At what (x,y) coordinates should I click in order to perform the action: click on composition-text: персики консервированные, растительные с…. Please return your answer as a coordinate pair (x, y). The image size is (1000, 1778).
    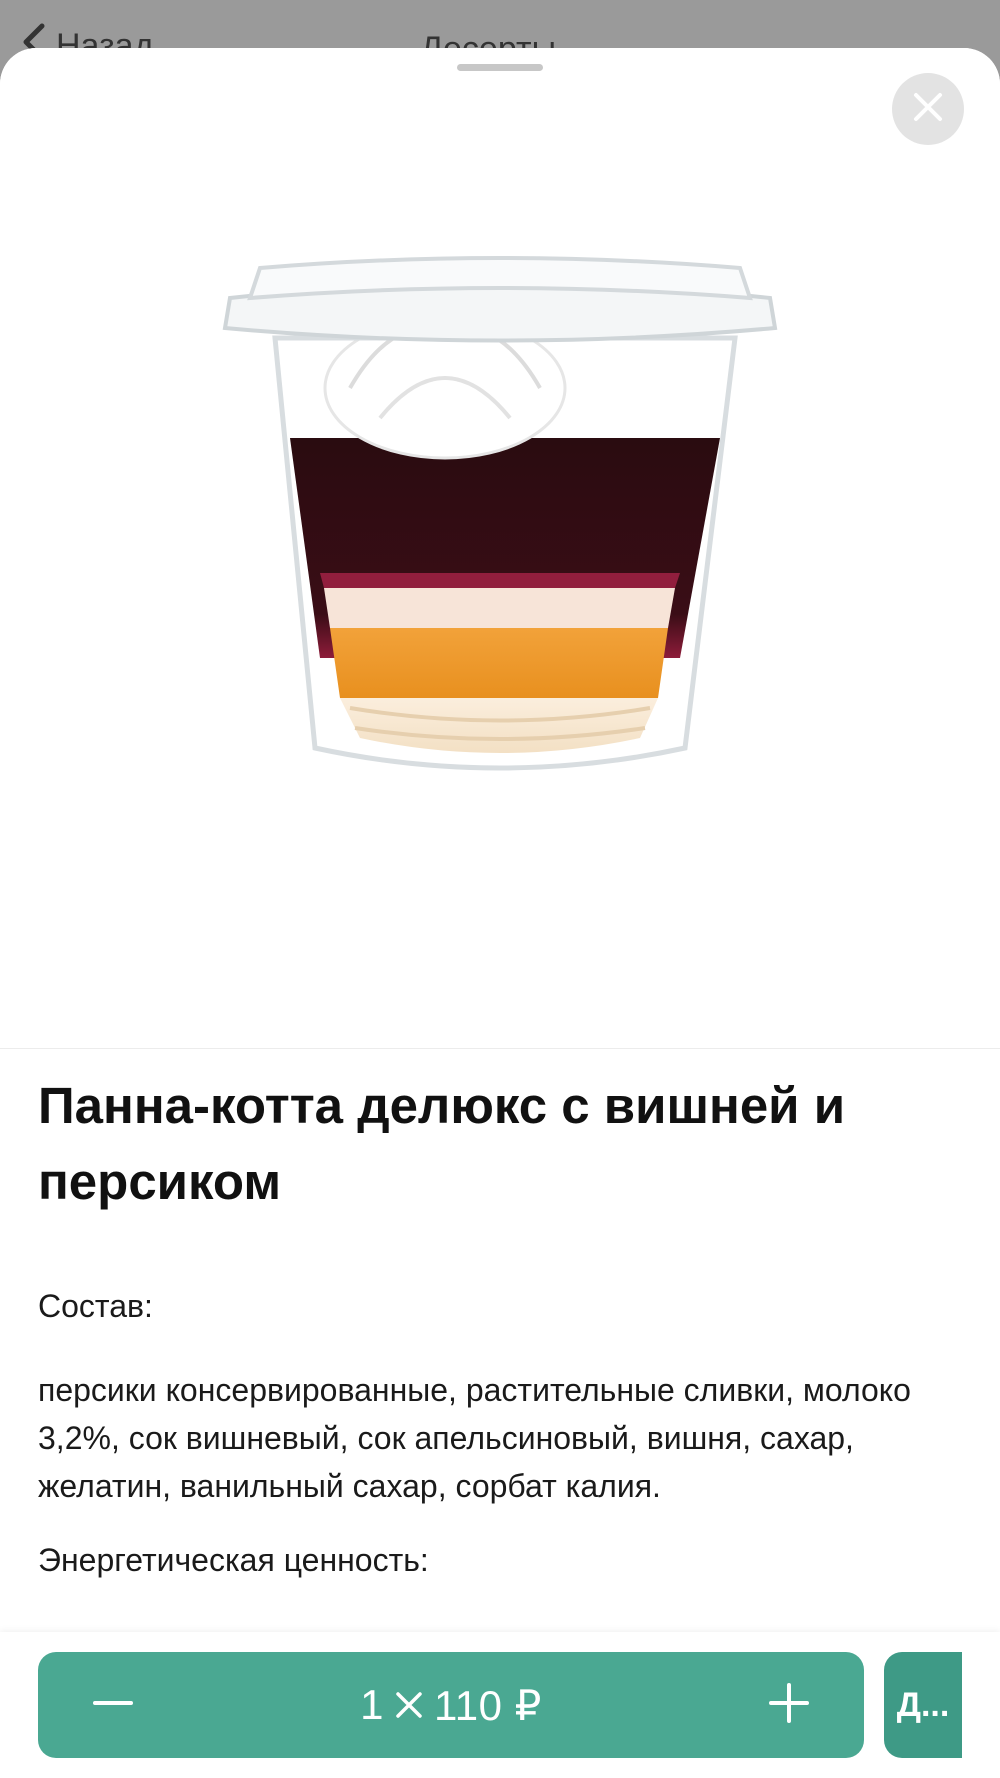
    Looking at the image, I should click on (474, 1438).